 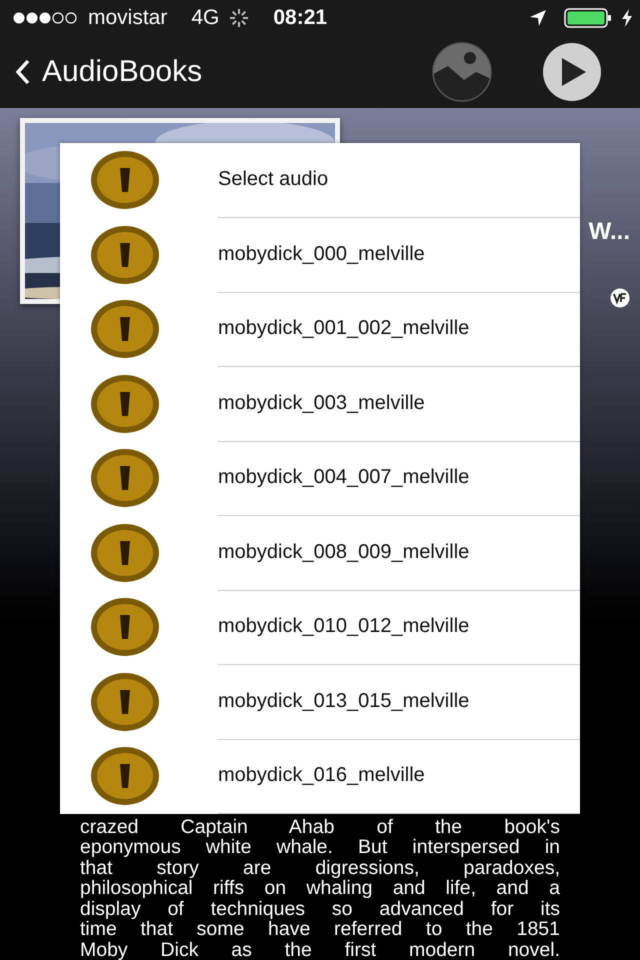 I want to click on menu-item: mobydick_013_015_melville, so click(x=399, y=702).